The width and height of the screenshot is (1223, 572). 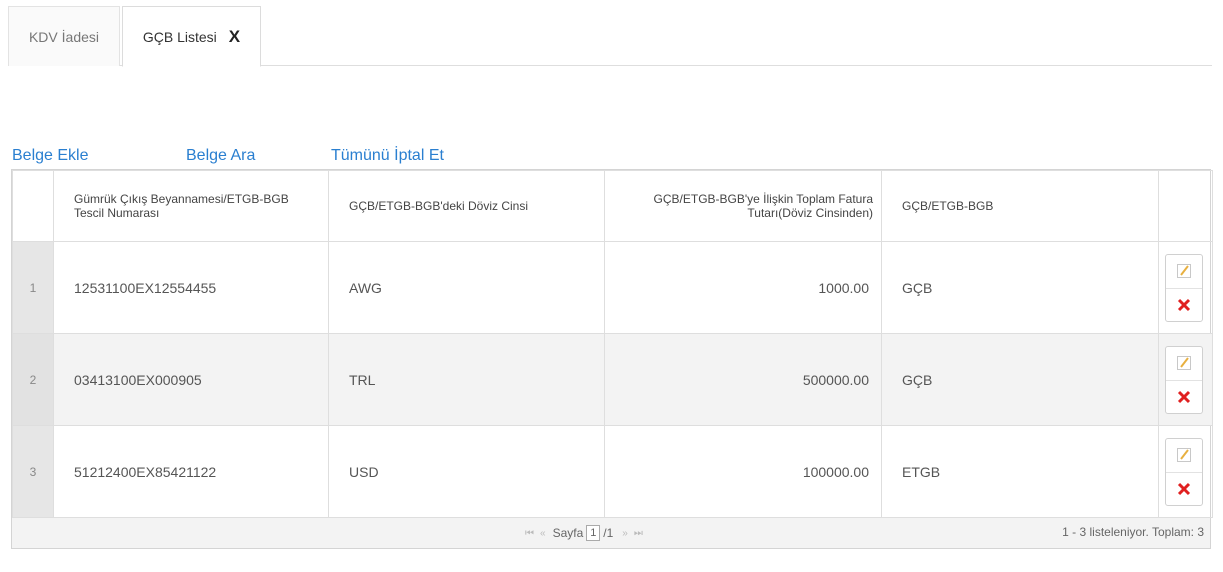 I want to click on tumunu-iptal-et-link: Tümünü İptal Et, so click(x=387, y=156).